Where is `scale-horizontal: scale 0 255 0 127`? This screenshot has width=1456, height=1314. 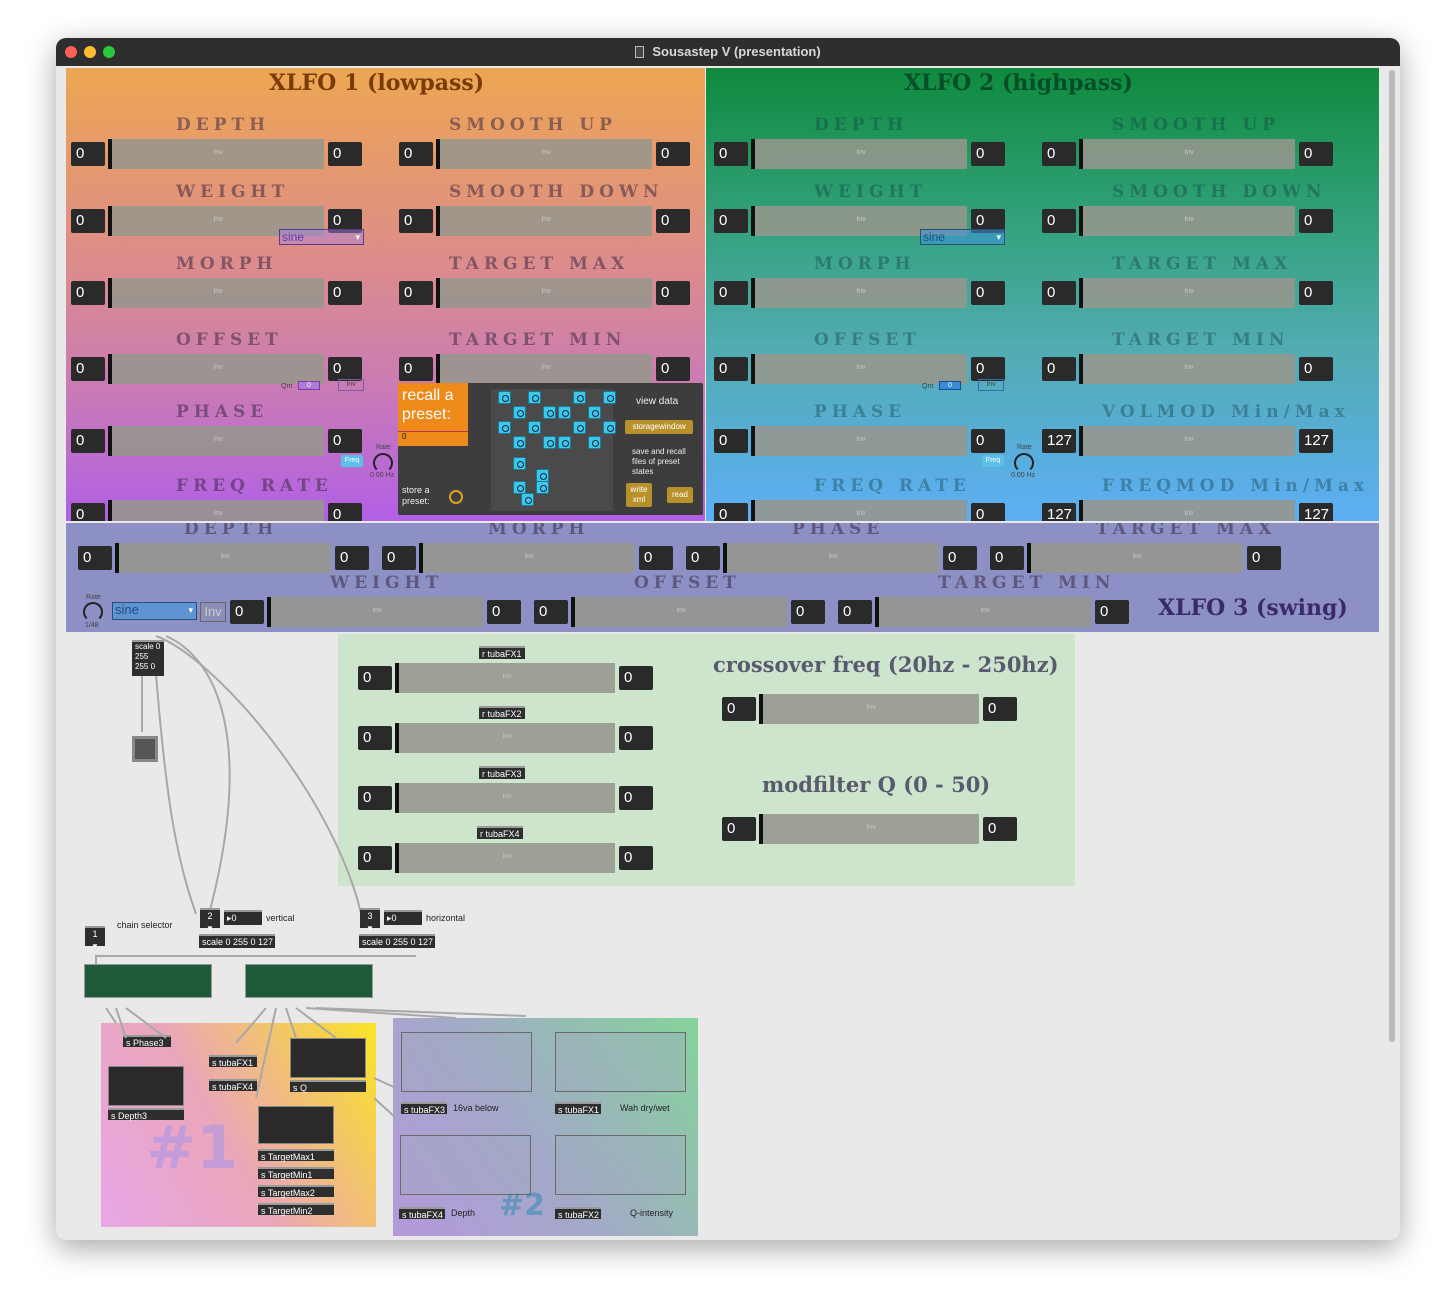
scale-horizontal: scale 0 255 0 127 is located at coordinates (397, 941).